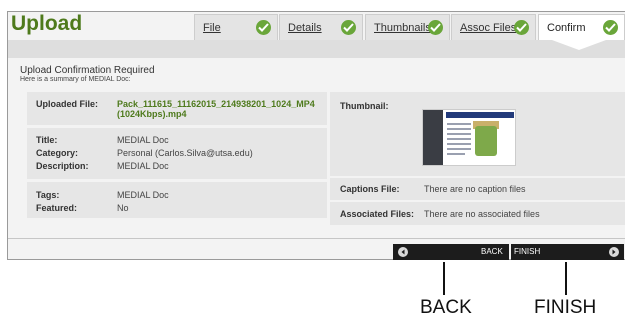 This screenshot has width=625, height=319. I want to click on page-title: Upload, so click(47, 23).